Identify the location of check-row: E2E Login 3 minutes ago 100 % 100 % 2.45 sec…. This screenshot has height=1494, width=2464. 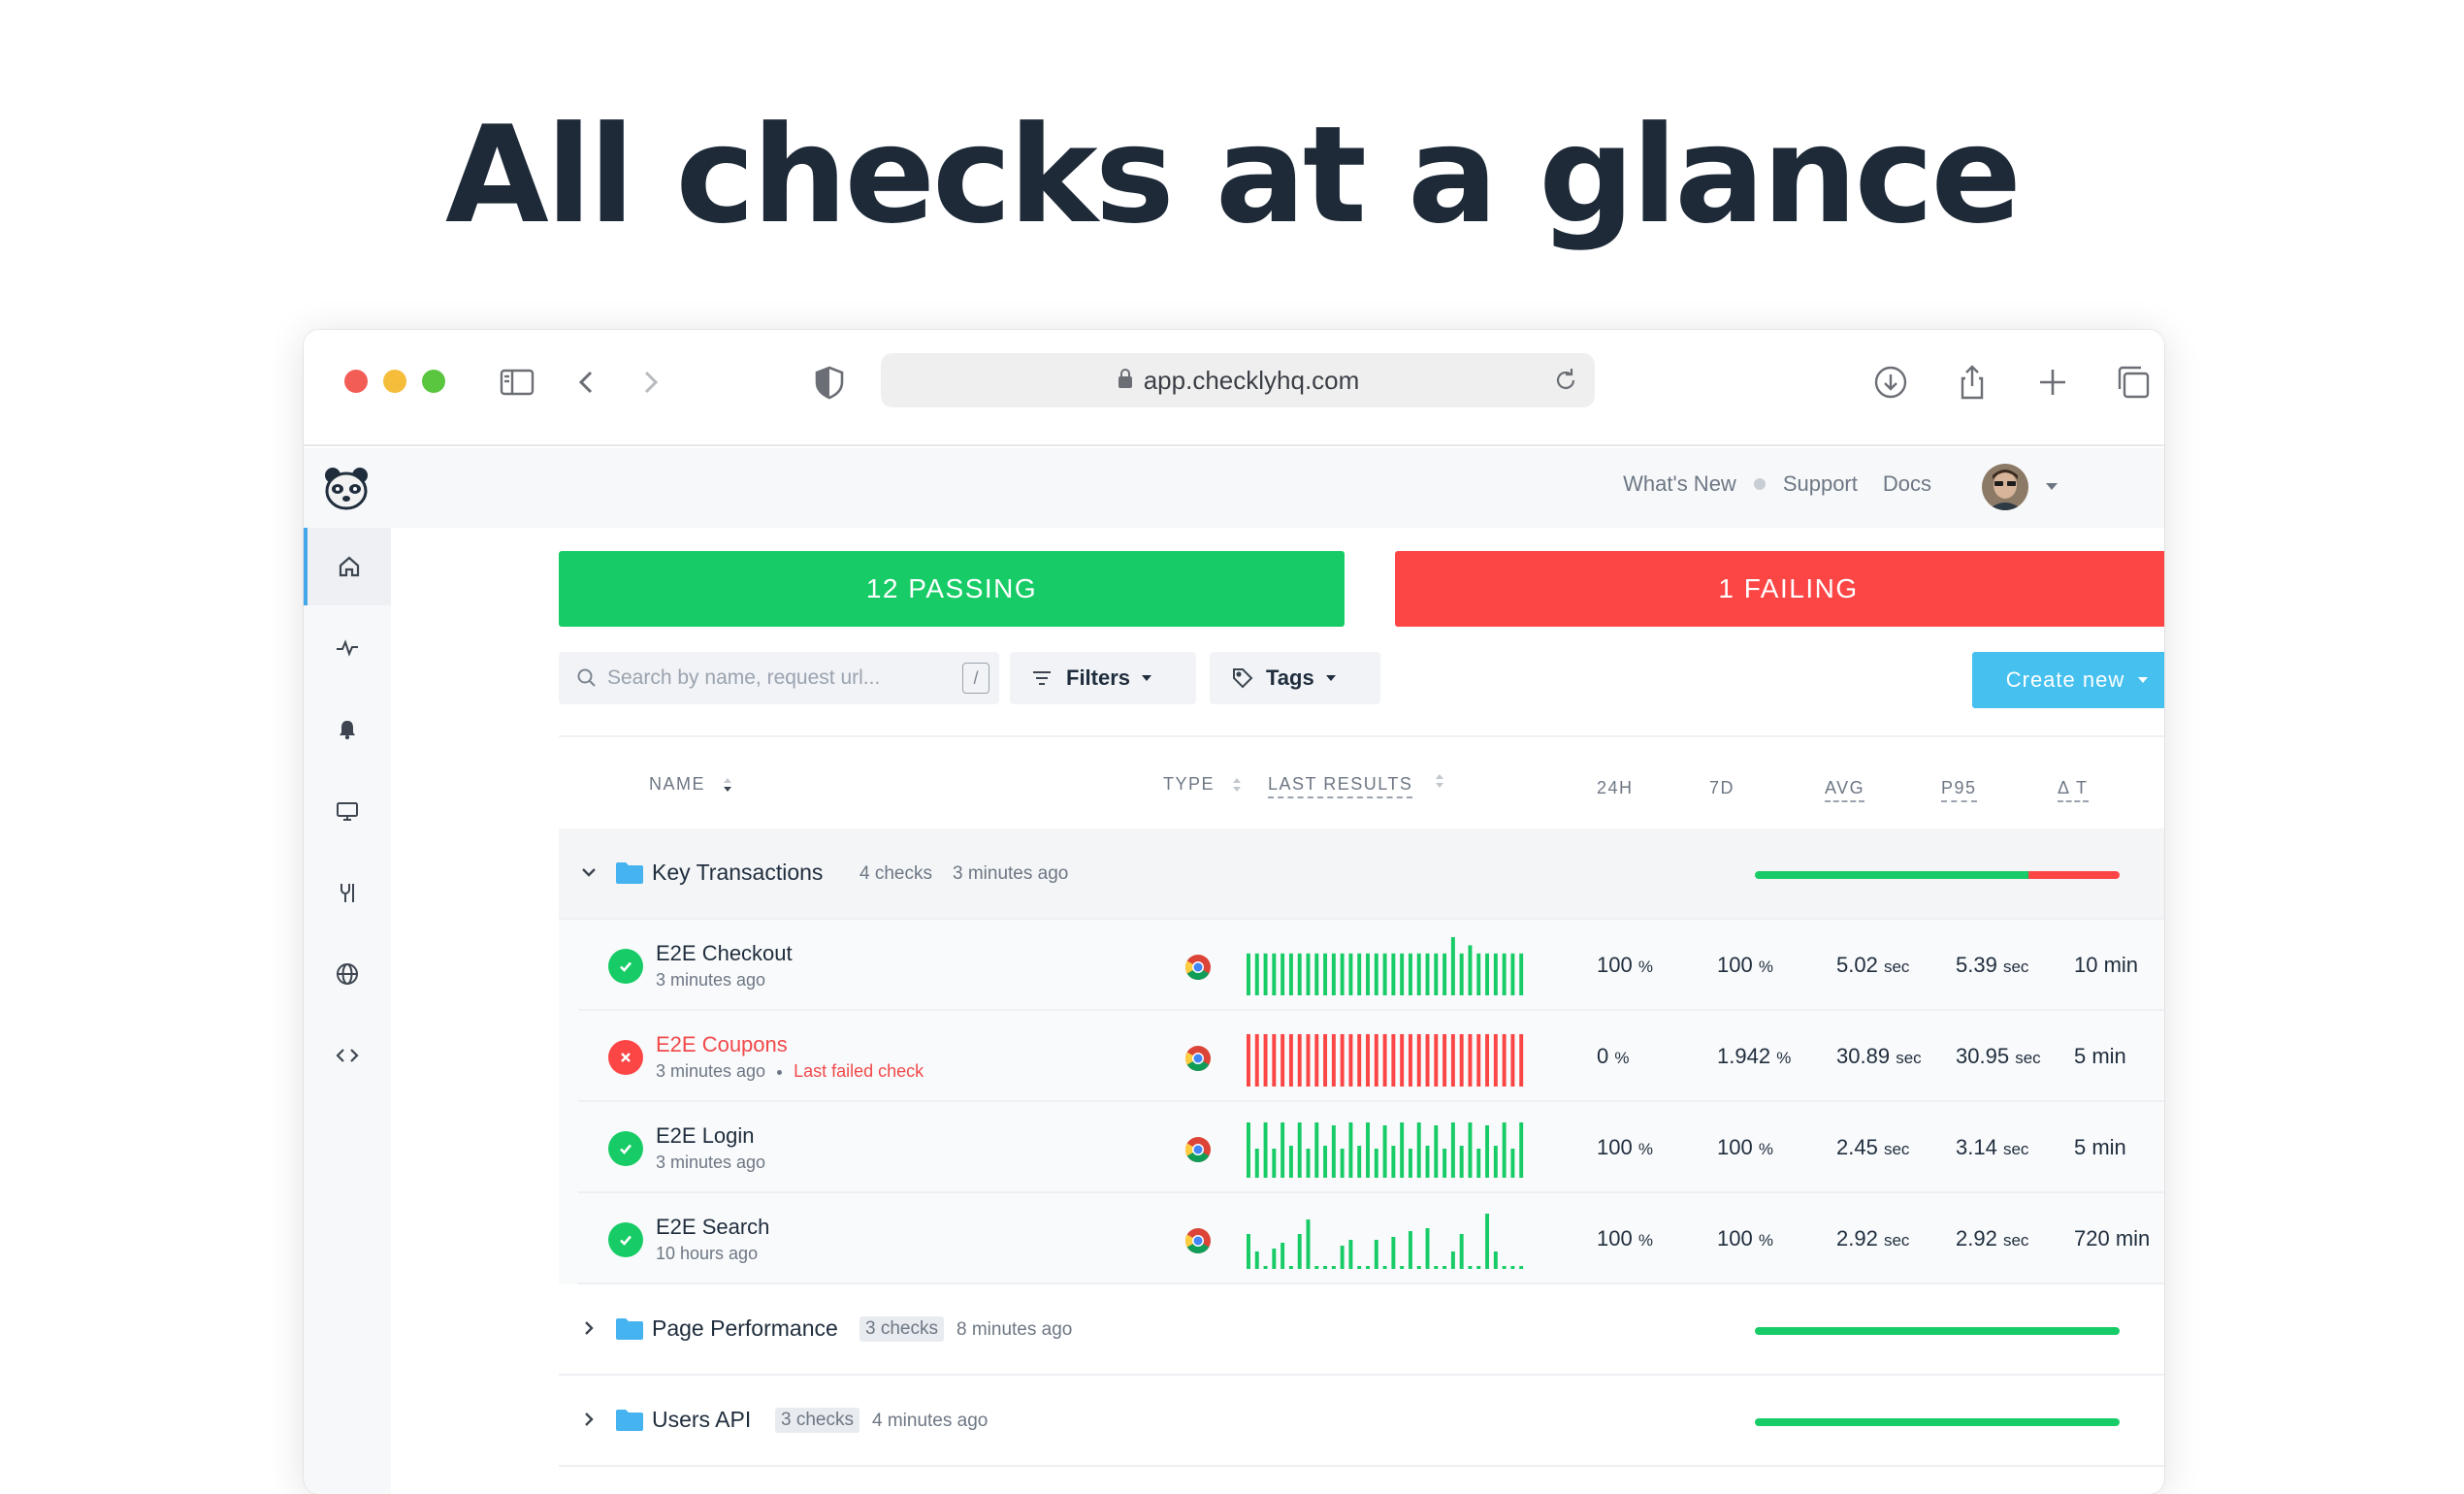
(1361, 1147).